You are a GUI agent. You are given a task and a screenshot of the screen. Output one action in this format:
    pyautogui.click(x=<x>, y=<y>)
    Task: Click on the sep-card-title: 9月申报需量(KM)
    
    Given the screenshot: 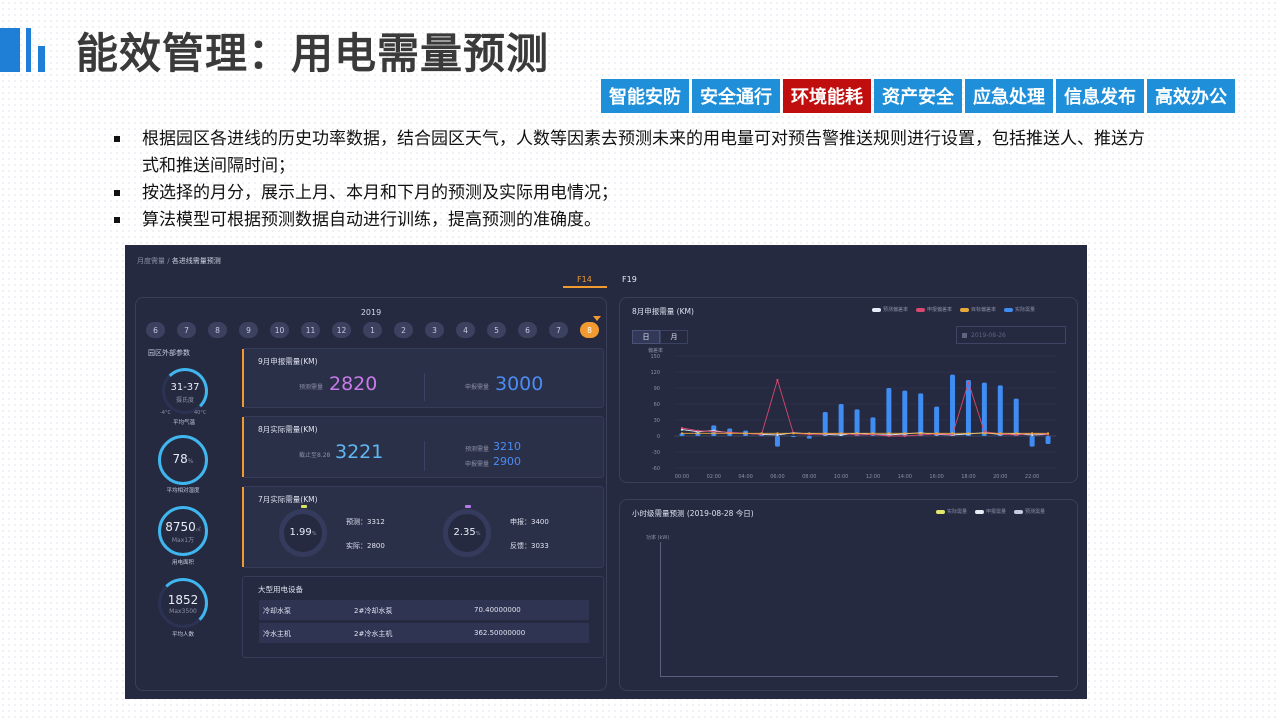 What is the action you would take?
    pyautogui.click(x=288, y=361)
    